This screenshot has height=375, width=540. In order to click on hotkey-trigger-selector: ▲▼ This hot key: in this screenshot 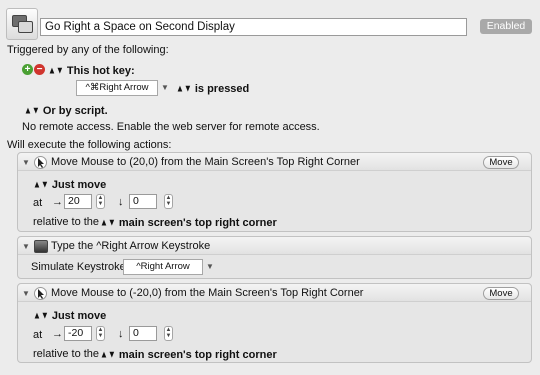, I will do `click(91, 71)`.